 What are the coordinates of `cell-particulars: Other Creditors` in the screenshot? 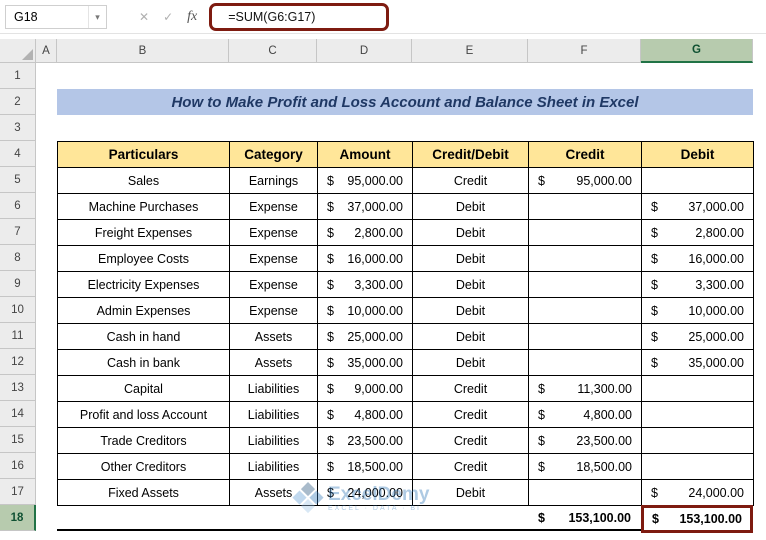 It's located at (144, 467).